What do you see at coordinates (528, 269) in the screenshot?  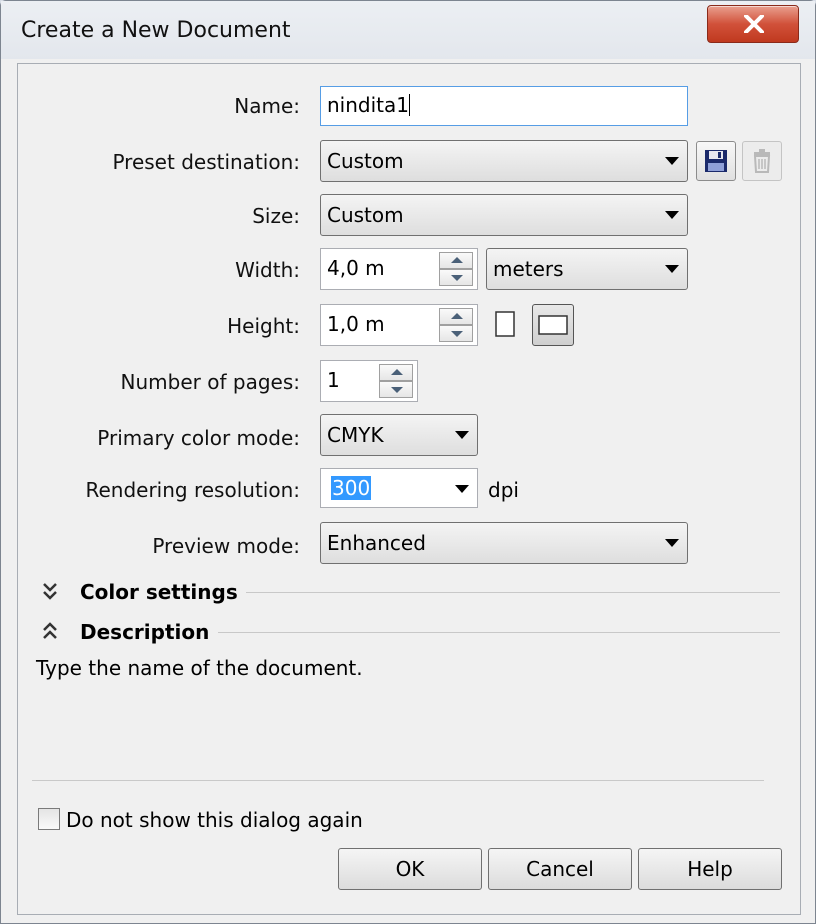 I see `units-value: meters` at bounding box center [528, 269].